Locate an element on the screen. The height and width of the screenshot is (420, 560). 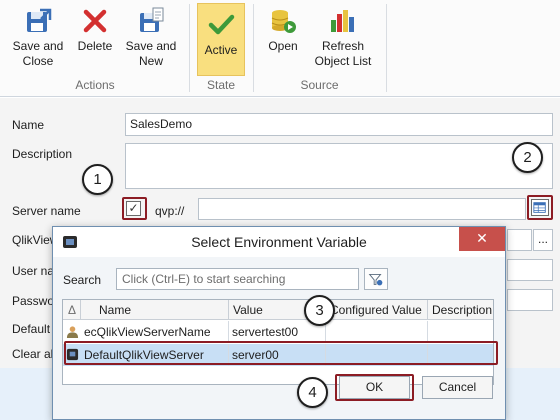
close-button: ✕ is located at coordinates (482, 239).